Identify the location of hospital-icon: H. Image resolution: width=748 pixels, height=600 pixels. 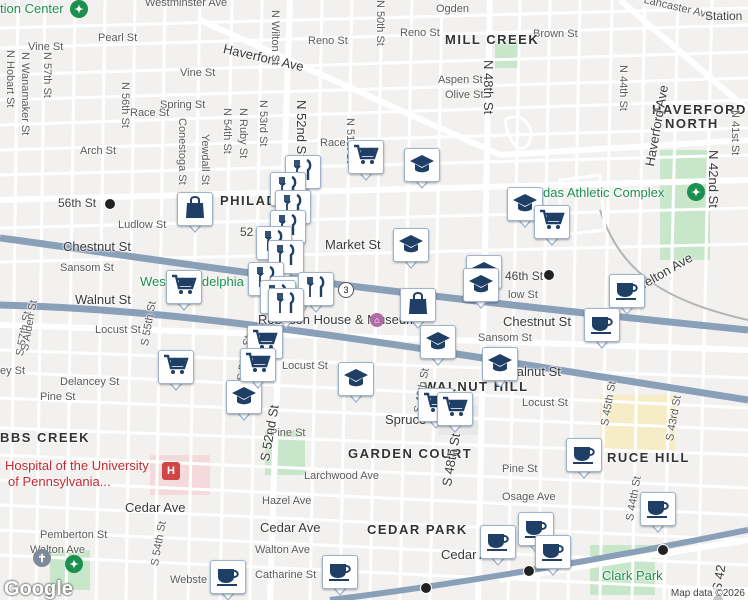
(171, 471).